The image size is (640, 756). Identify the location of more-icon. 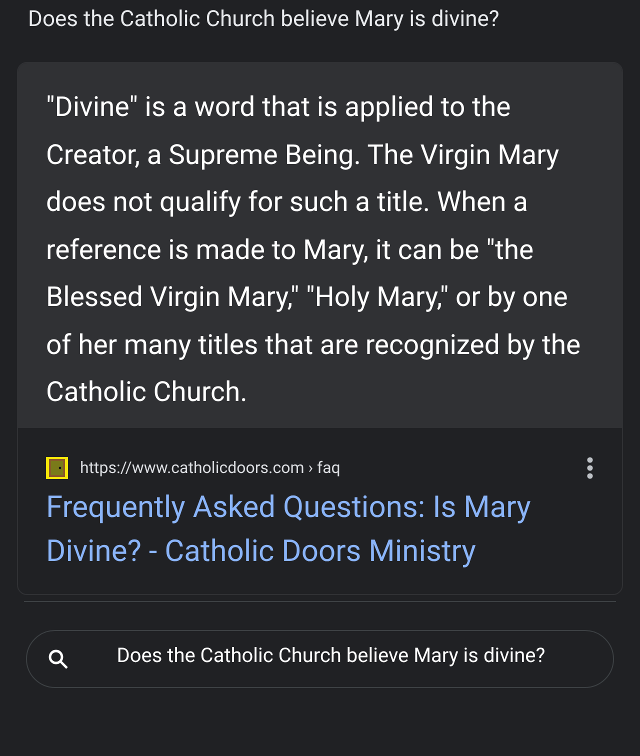
(590, 468).